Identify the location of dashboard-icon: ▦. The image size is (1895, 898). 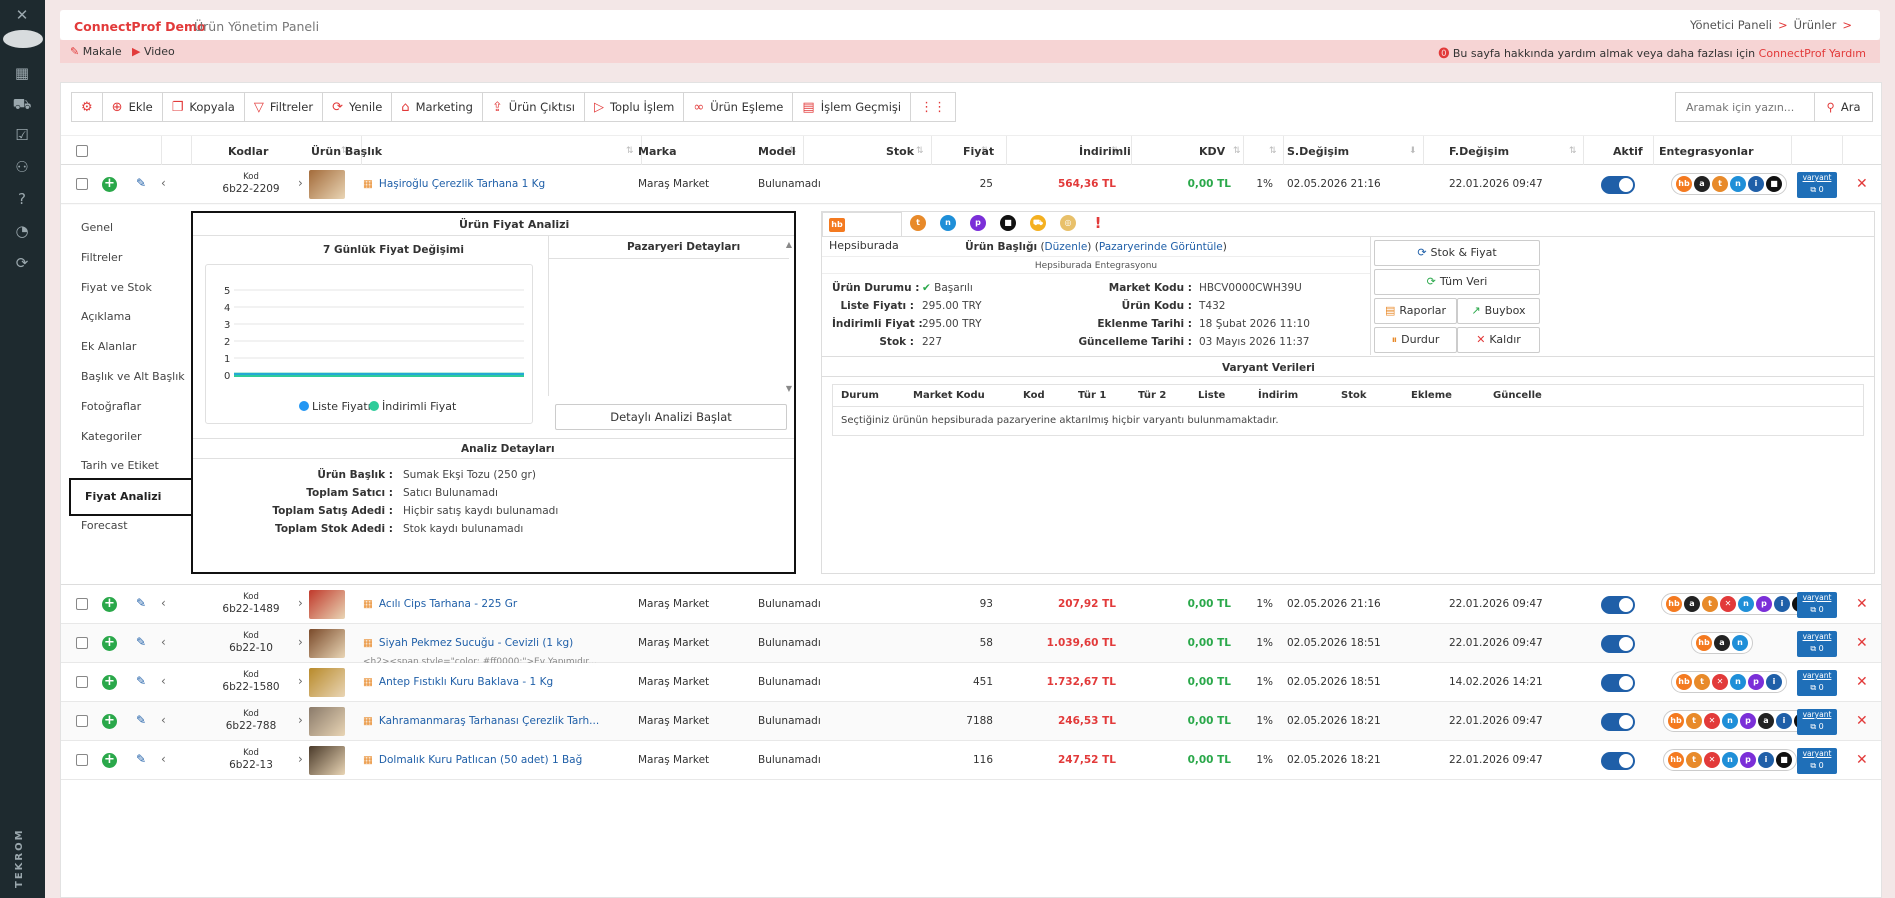
(22, 73).